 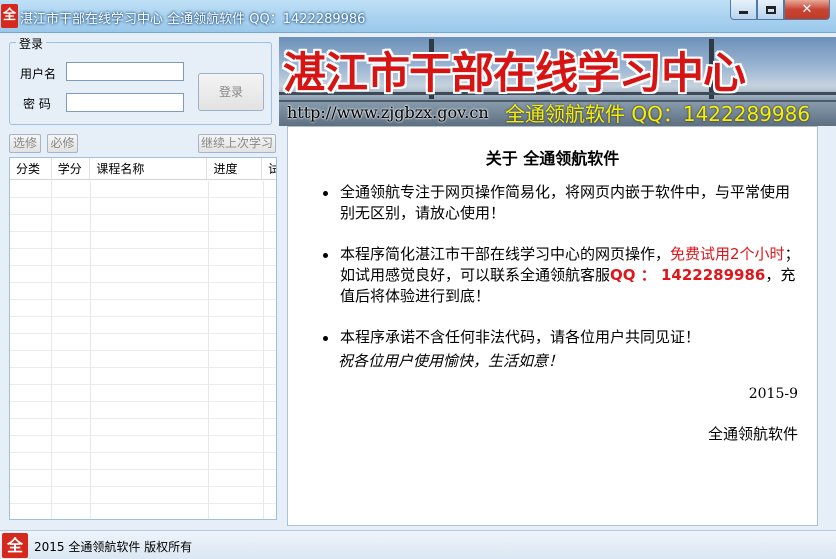 I want to click on about-company: 全通领航软件, so click(x=752, y=434).